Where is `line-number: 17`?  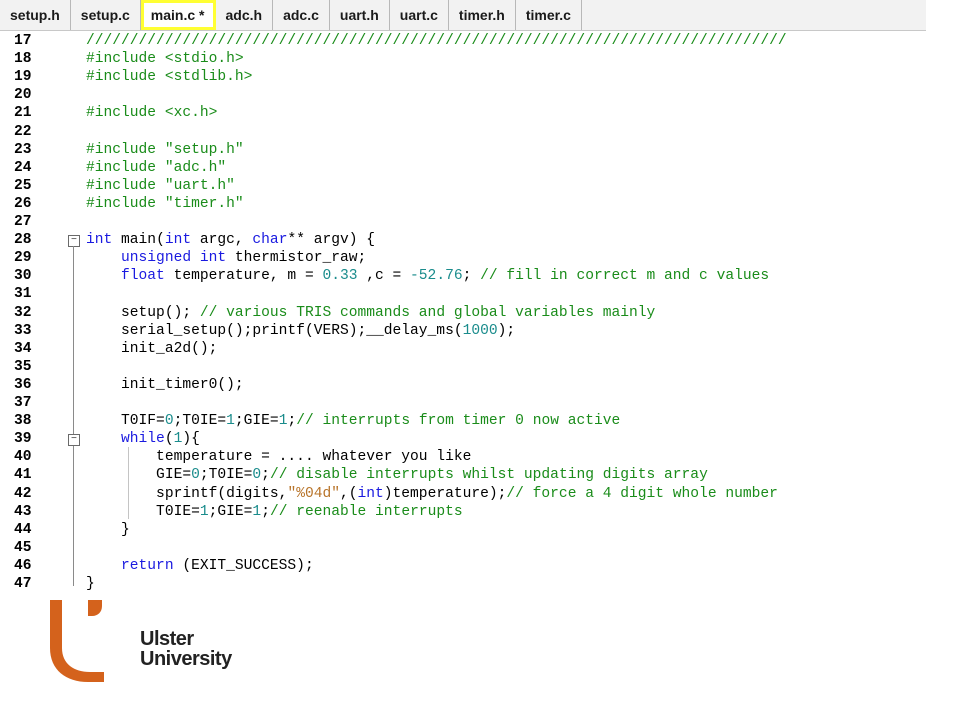
line-number: 17 is located at coordinates (23, 41).